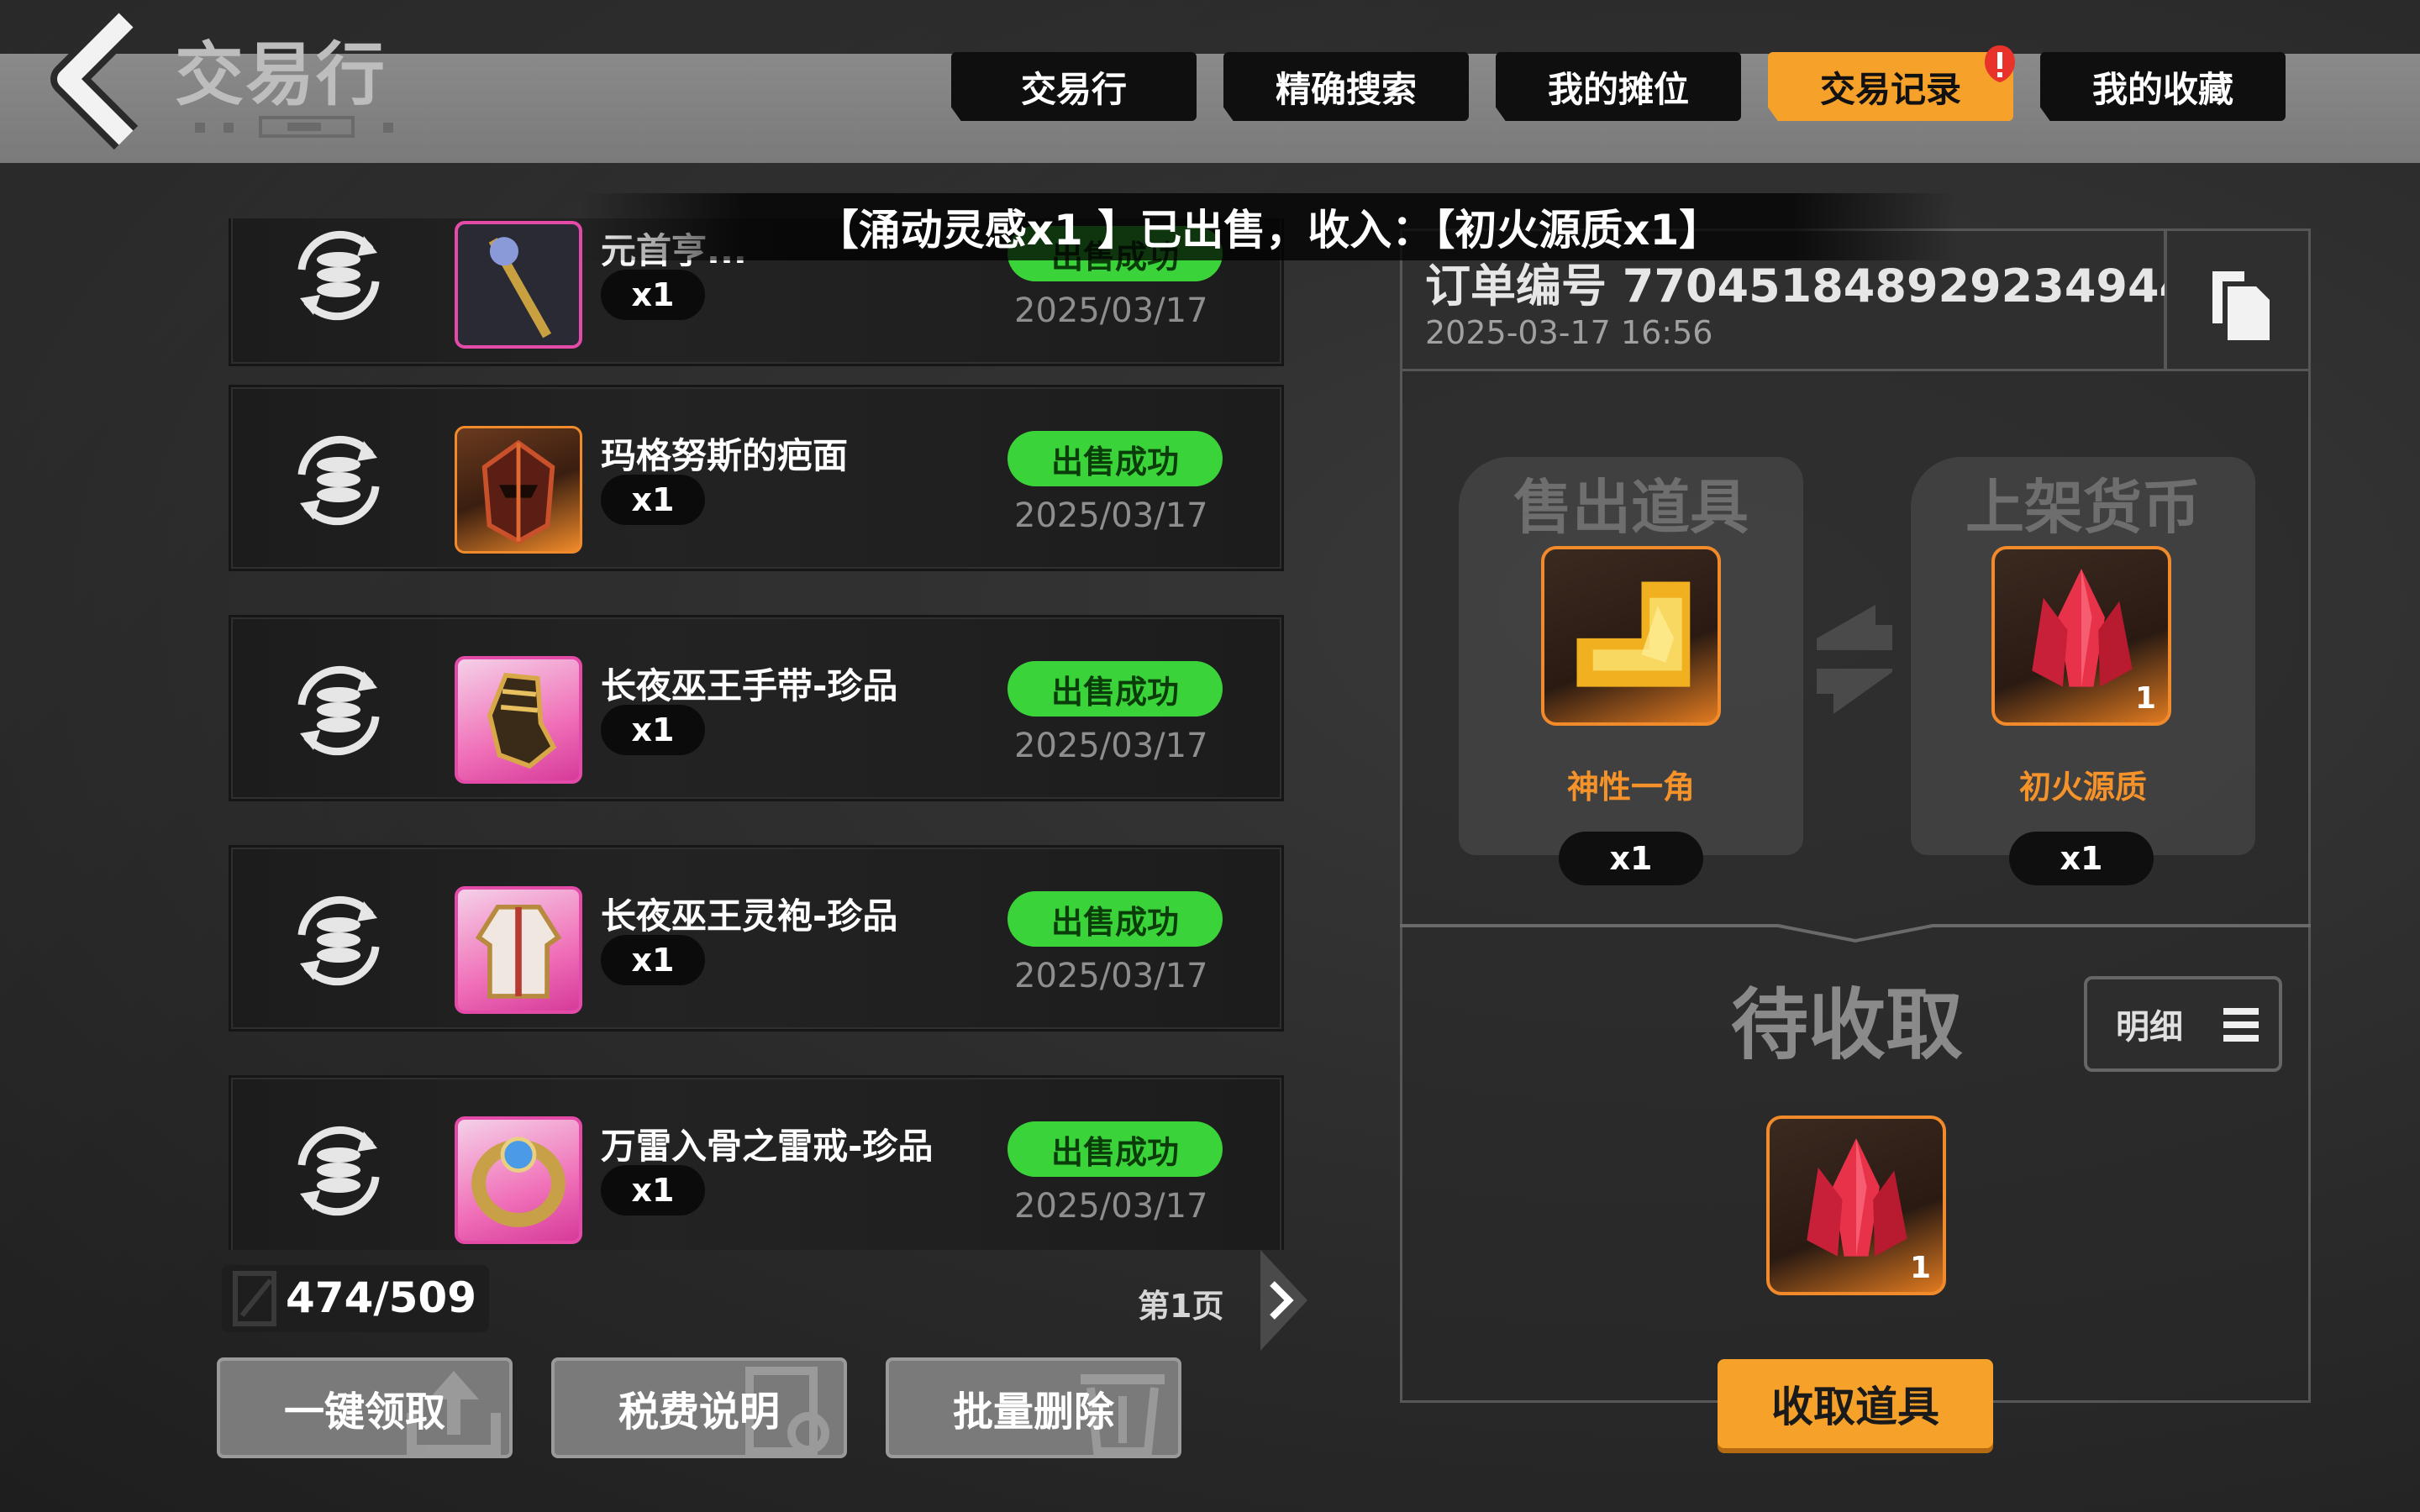 The image size is (2420, 1512). What do you see at coordinates (2149, 1027) in the screenshot?
I see `details-label: 明细` at bounding box center [2149, 1027].